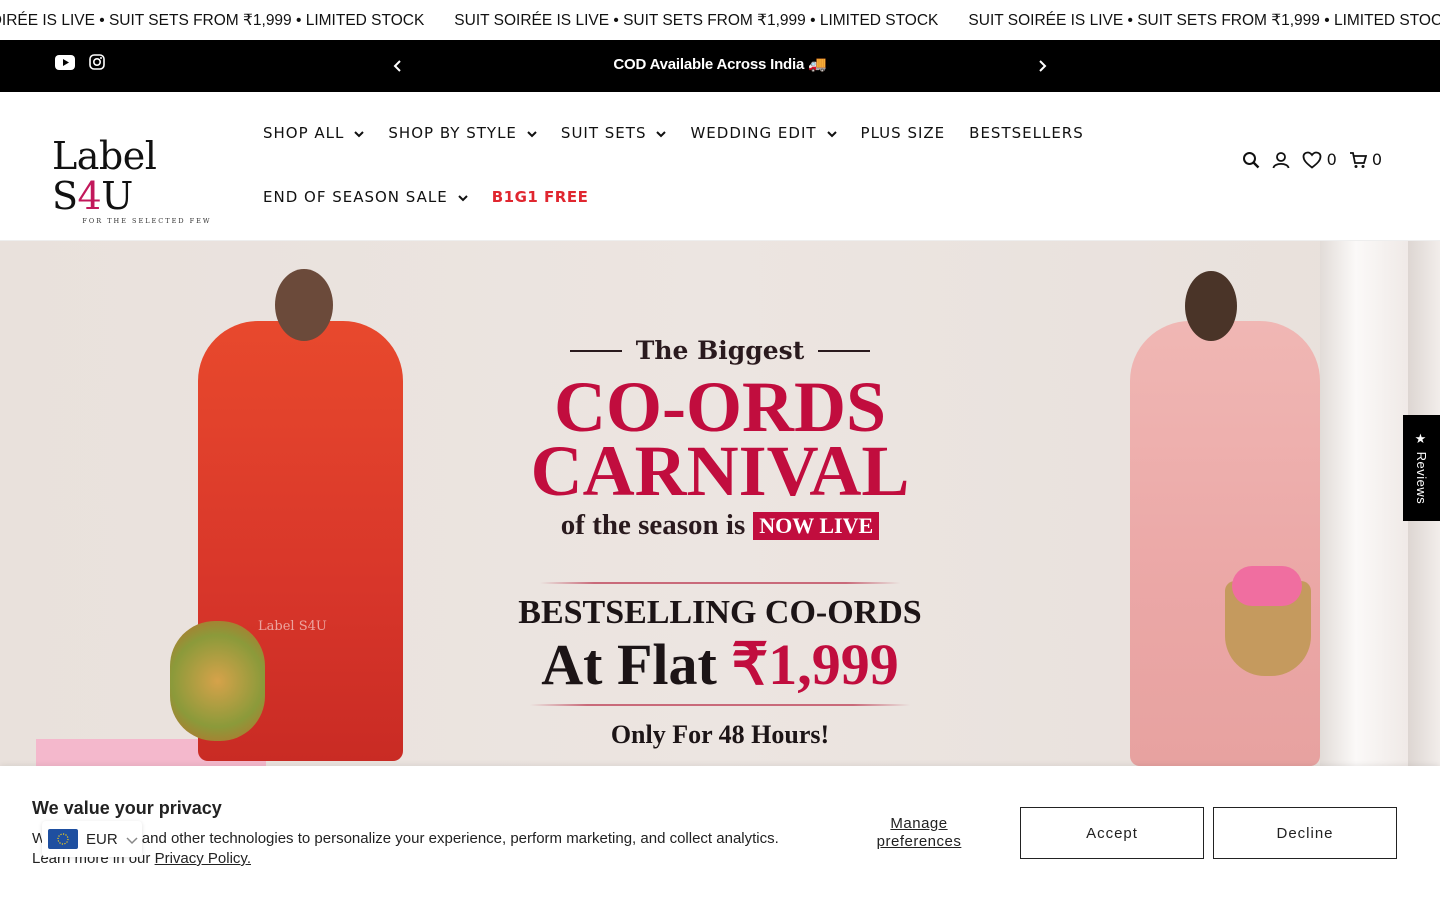 Image resolution: width=1440 pixels, height=900 pixels. What do you see at coordinates (304, 133) in the screenshot?
I see `nav-label: SHOP ALL` at bounding box center [304, 133].